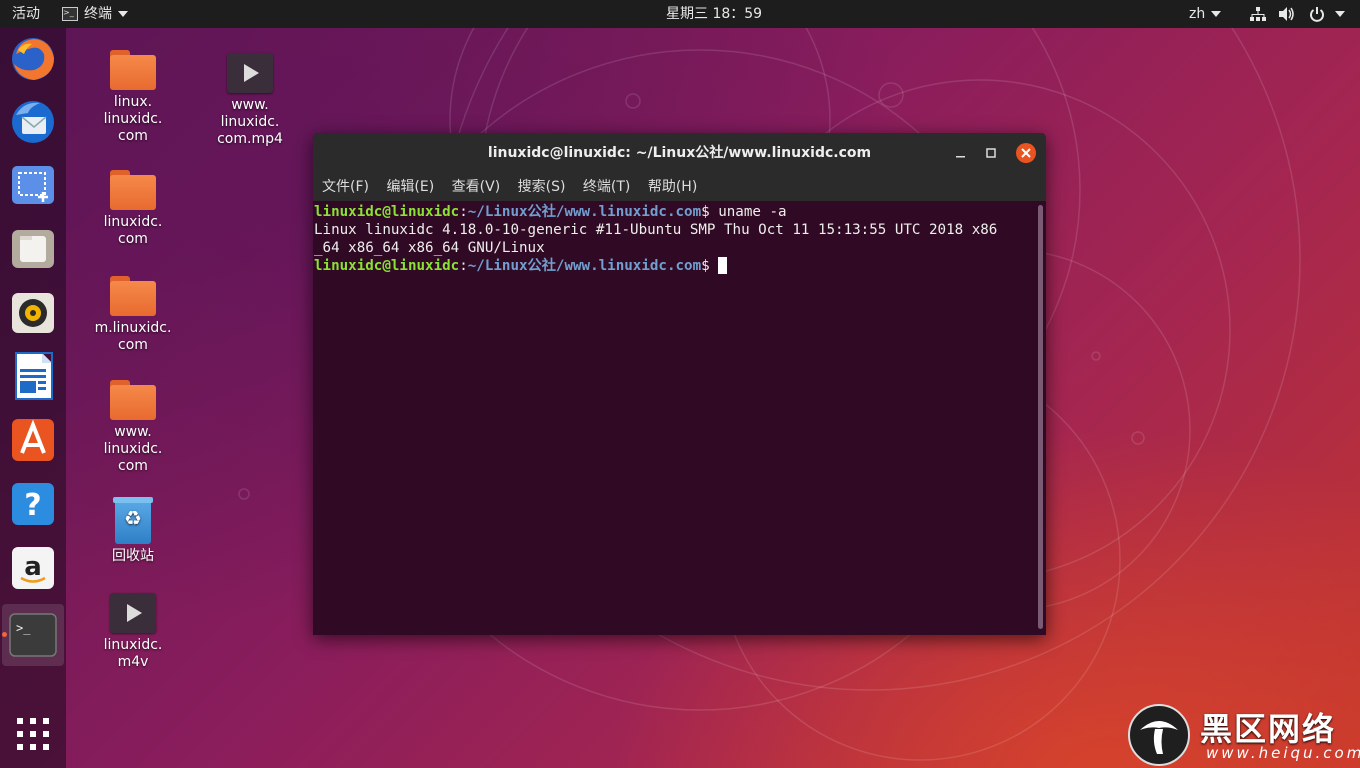  What do you see at coordinates (723, 265) in the screenshot?
I see `text-cursor` at bounding box center [723, 265].